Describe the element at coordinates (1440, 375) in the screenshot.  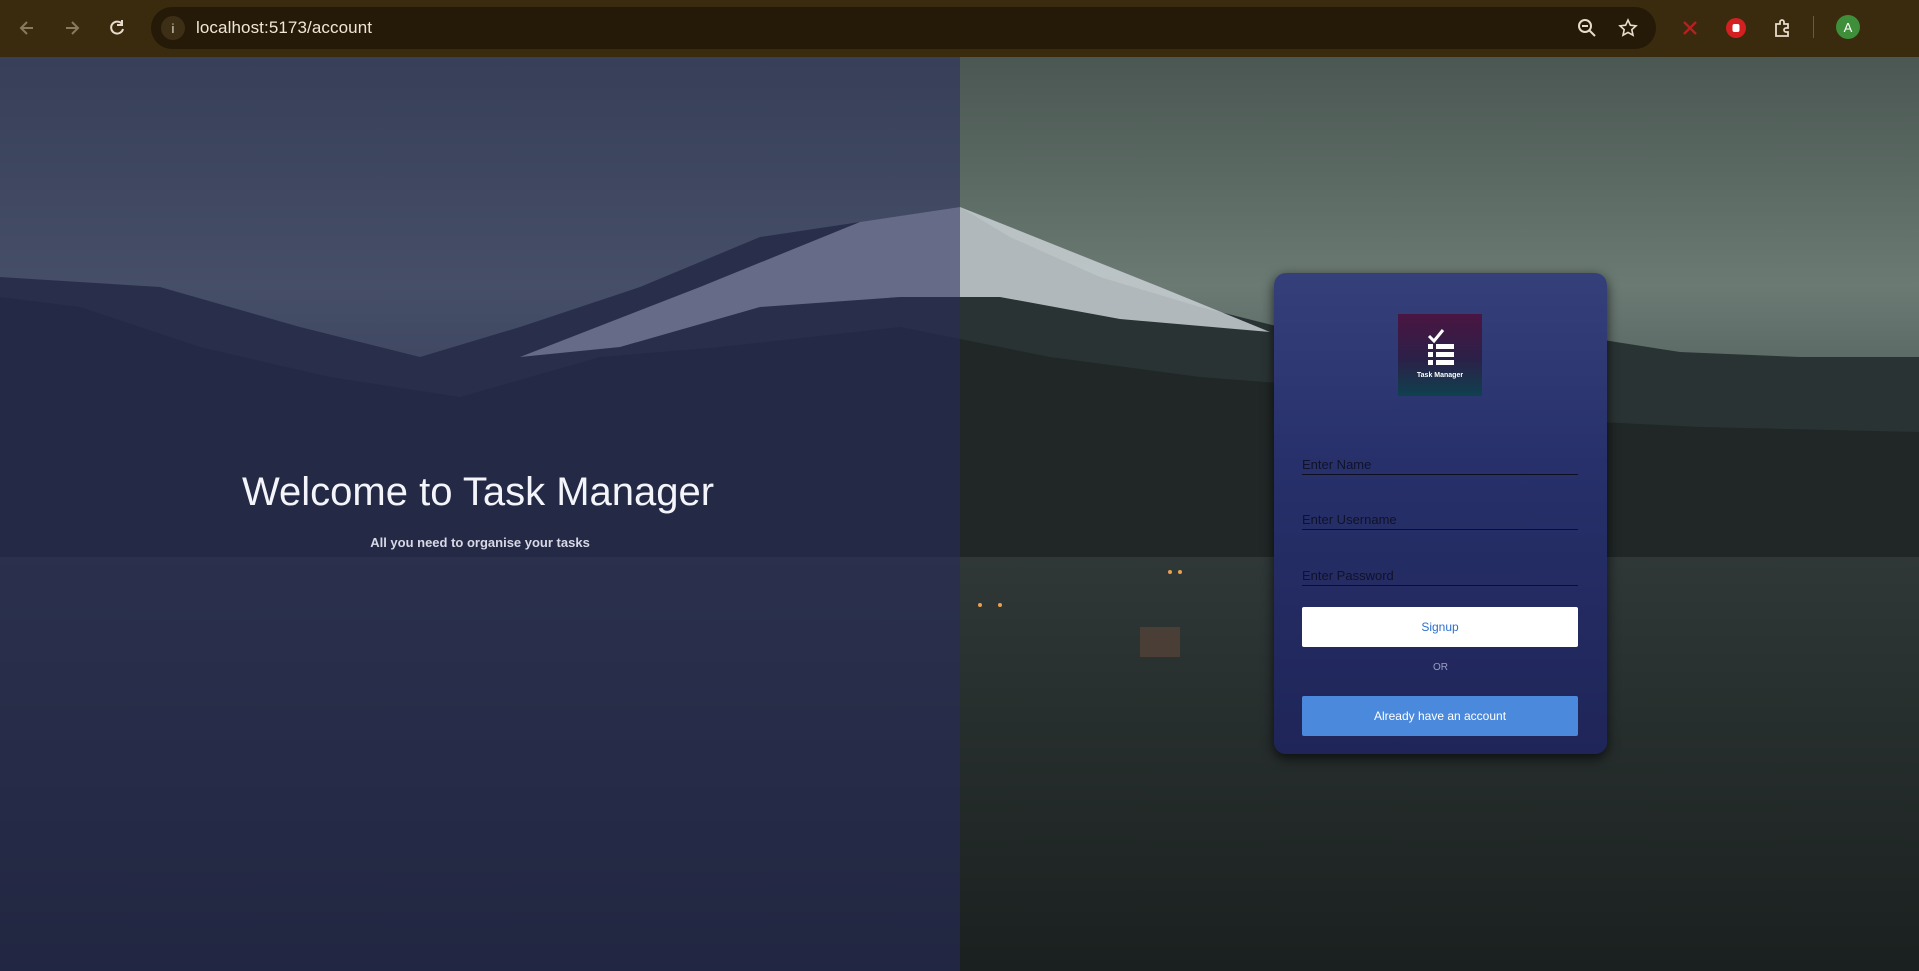
I see `logo-text: Task Manager` at that location.